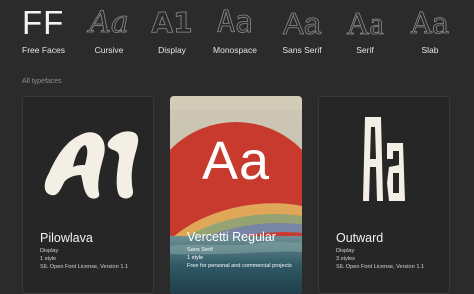 The image size is (474, 294). Describe the element at coordinates (43, 22) in the screenshot. I see `ff-logo-mark: FF` at that location.